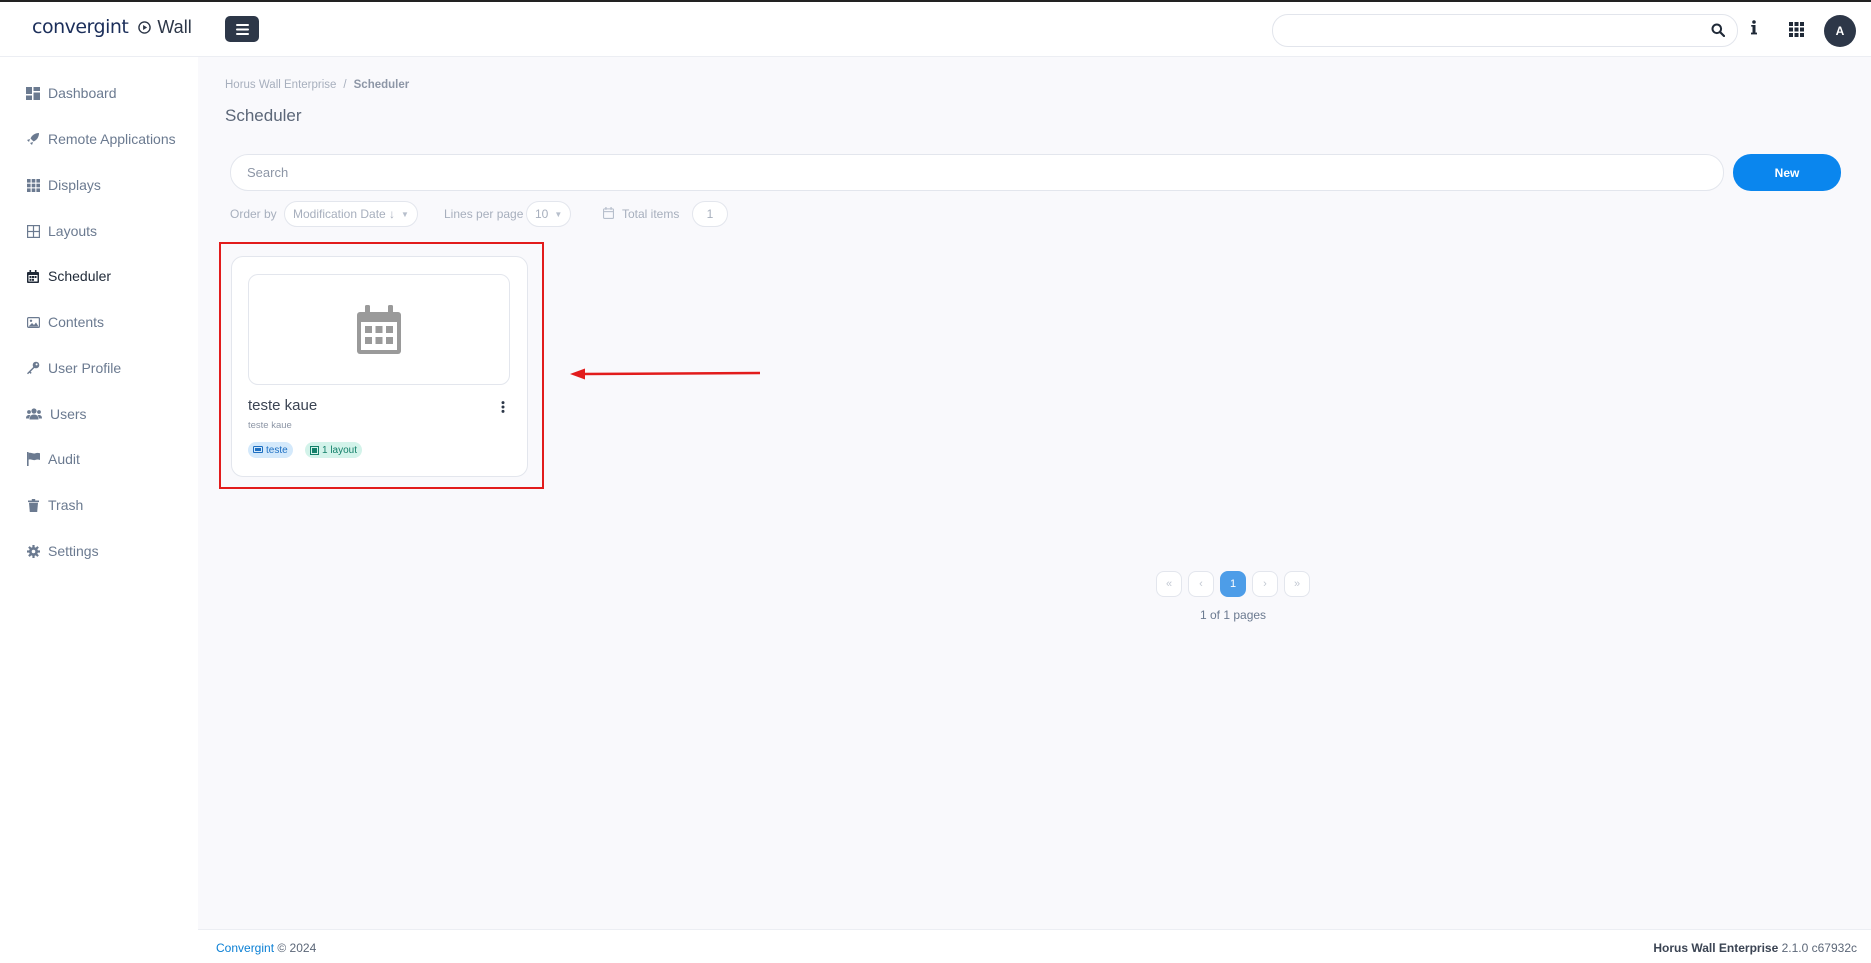  I want to click on new-button: New, so click(1787, 172).